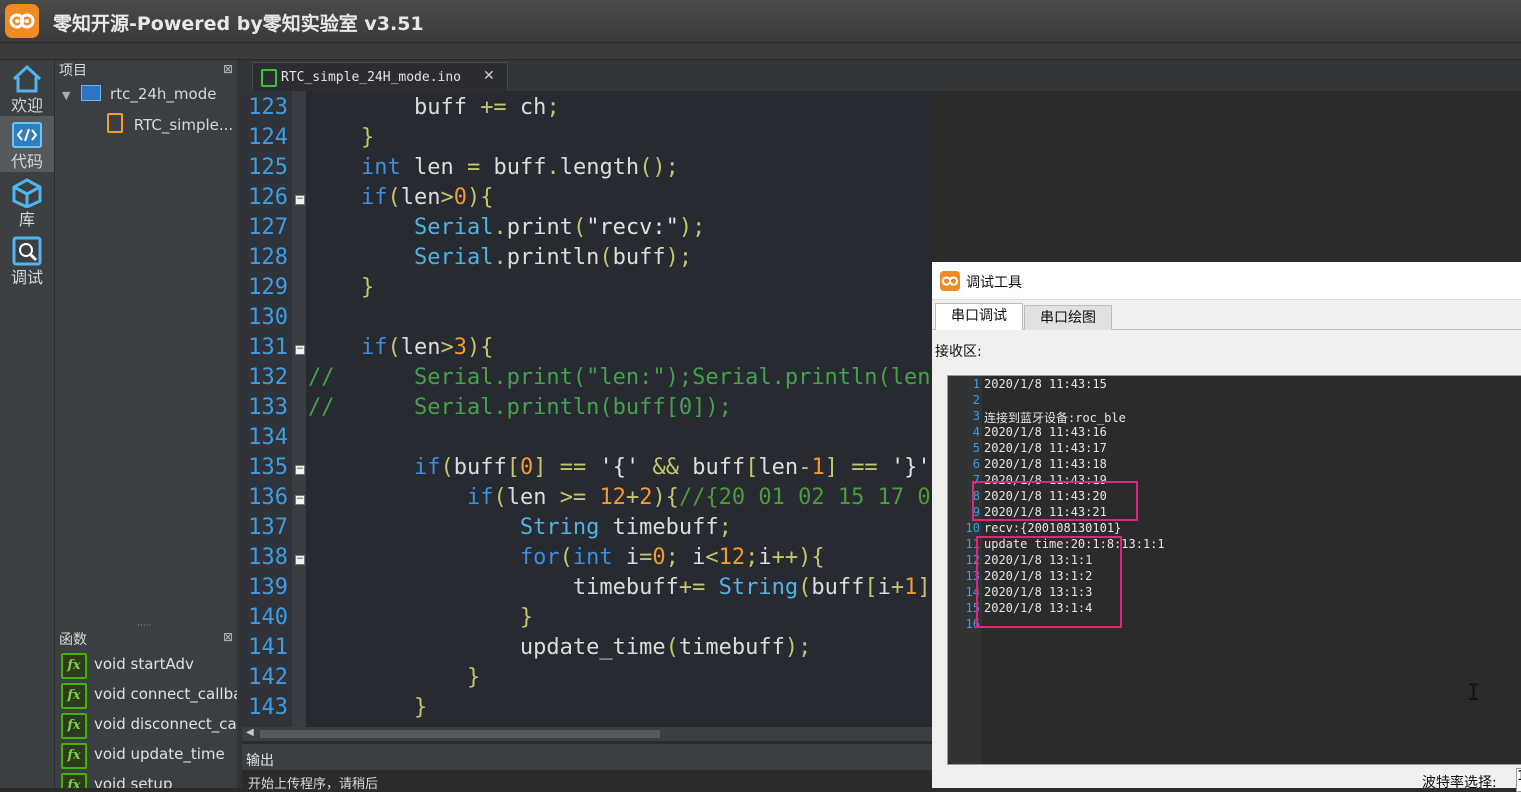 The image size is (1521, 792). What do you see at coordinates (268, 227) in the screenshot?
I see `line-number: 127` at bounding box center [268, 227].